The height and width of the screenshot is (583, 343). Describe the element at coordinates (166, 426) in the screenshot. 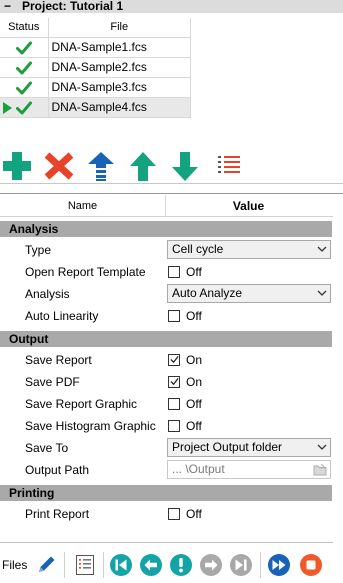

I see `property-save-histogram-graphic: Save Histogram Graphic Off` at that location.